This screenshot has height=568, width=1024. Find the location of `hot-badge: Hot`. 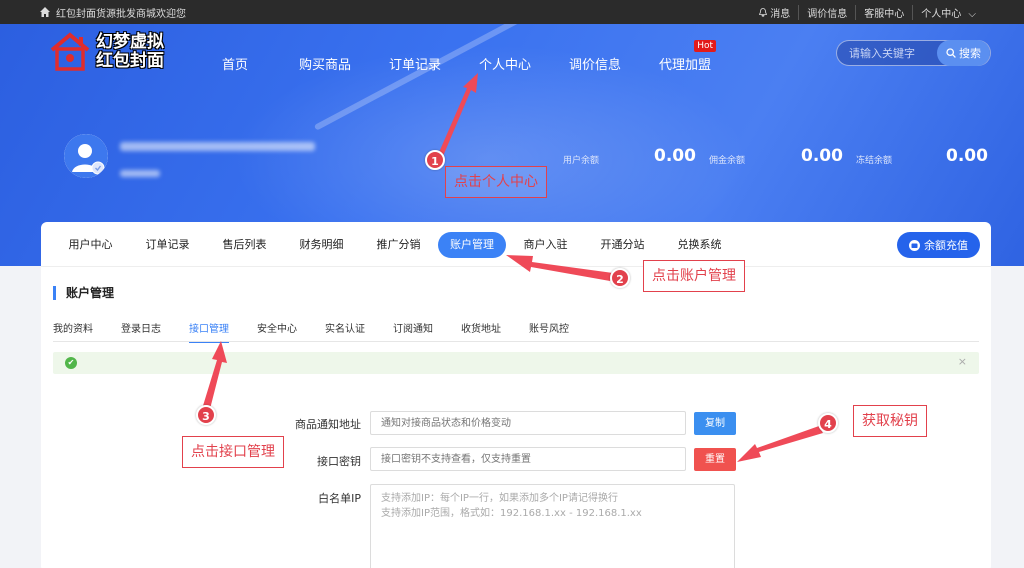

hot-badge: Hot is located at coordinates (705, 46).